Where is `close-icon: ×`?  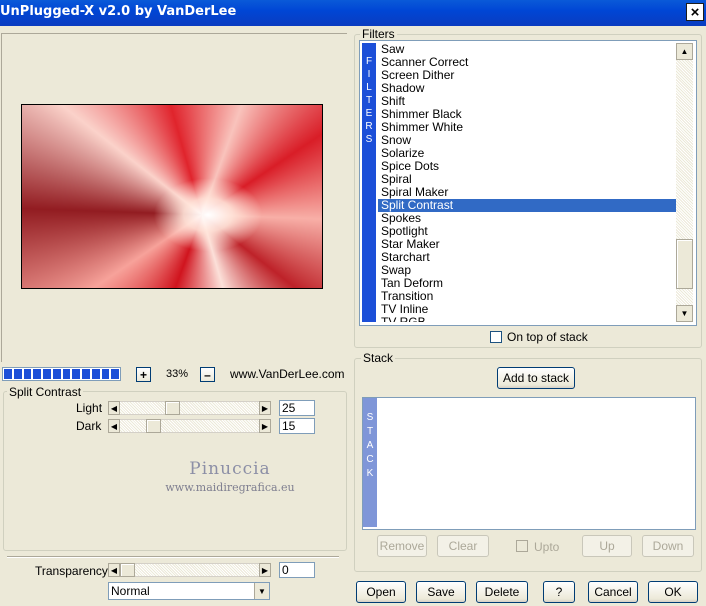 close-icon: × is located at coordinates (695, 12).